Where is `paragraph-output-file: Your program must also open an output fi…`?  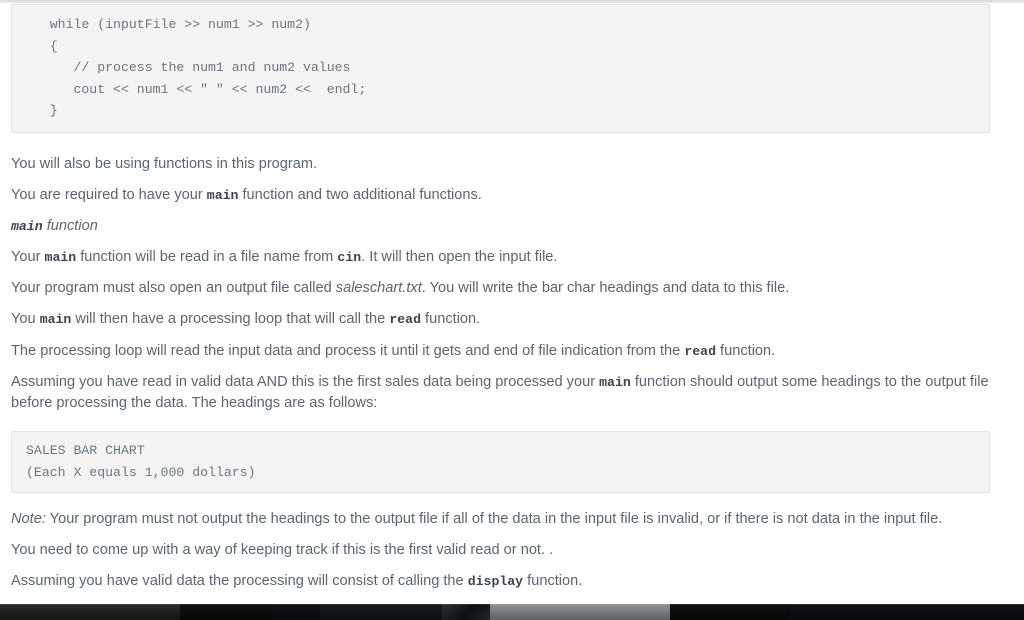 paragraph-output-file: Your program must also open an output fi… is located at coordinates (512, 288).